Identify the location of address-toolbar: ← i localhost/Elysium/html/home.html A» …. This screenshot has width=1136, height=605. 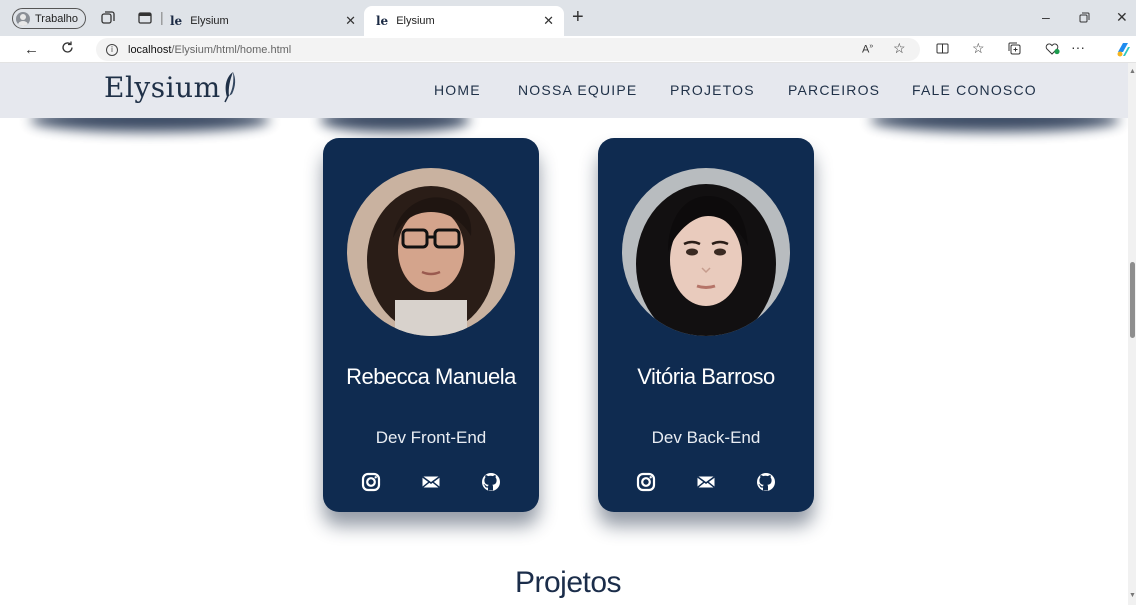
(568, 49).